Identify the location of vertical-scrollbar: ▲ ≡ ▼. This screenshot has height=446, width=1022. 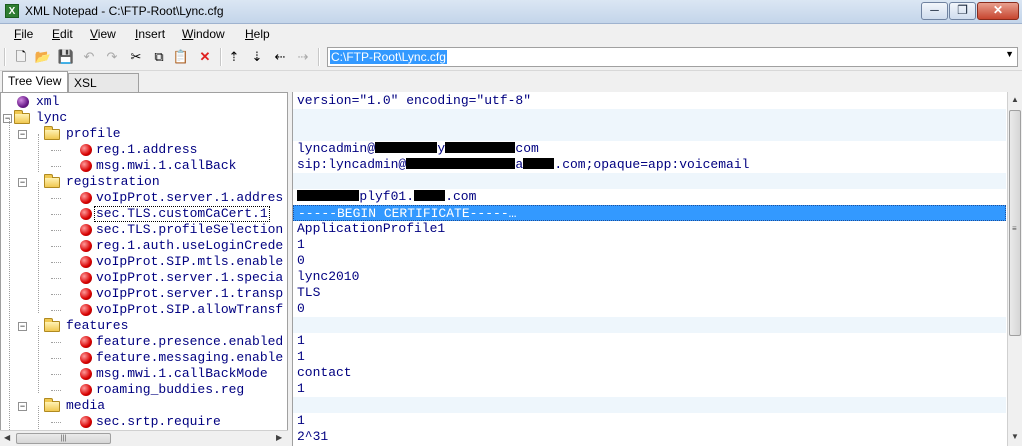
(1014, 269).